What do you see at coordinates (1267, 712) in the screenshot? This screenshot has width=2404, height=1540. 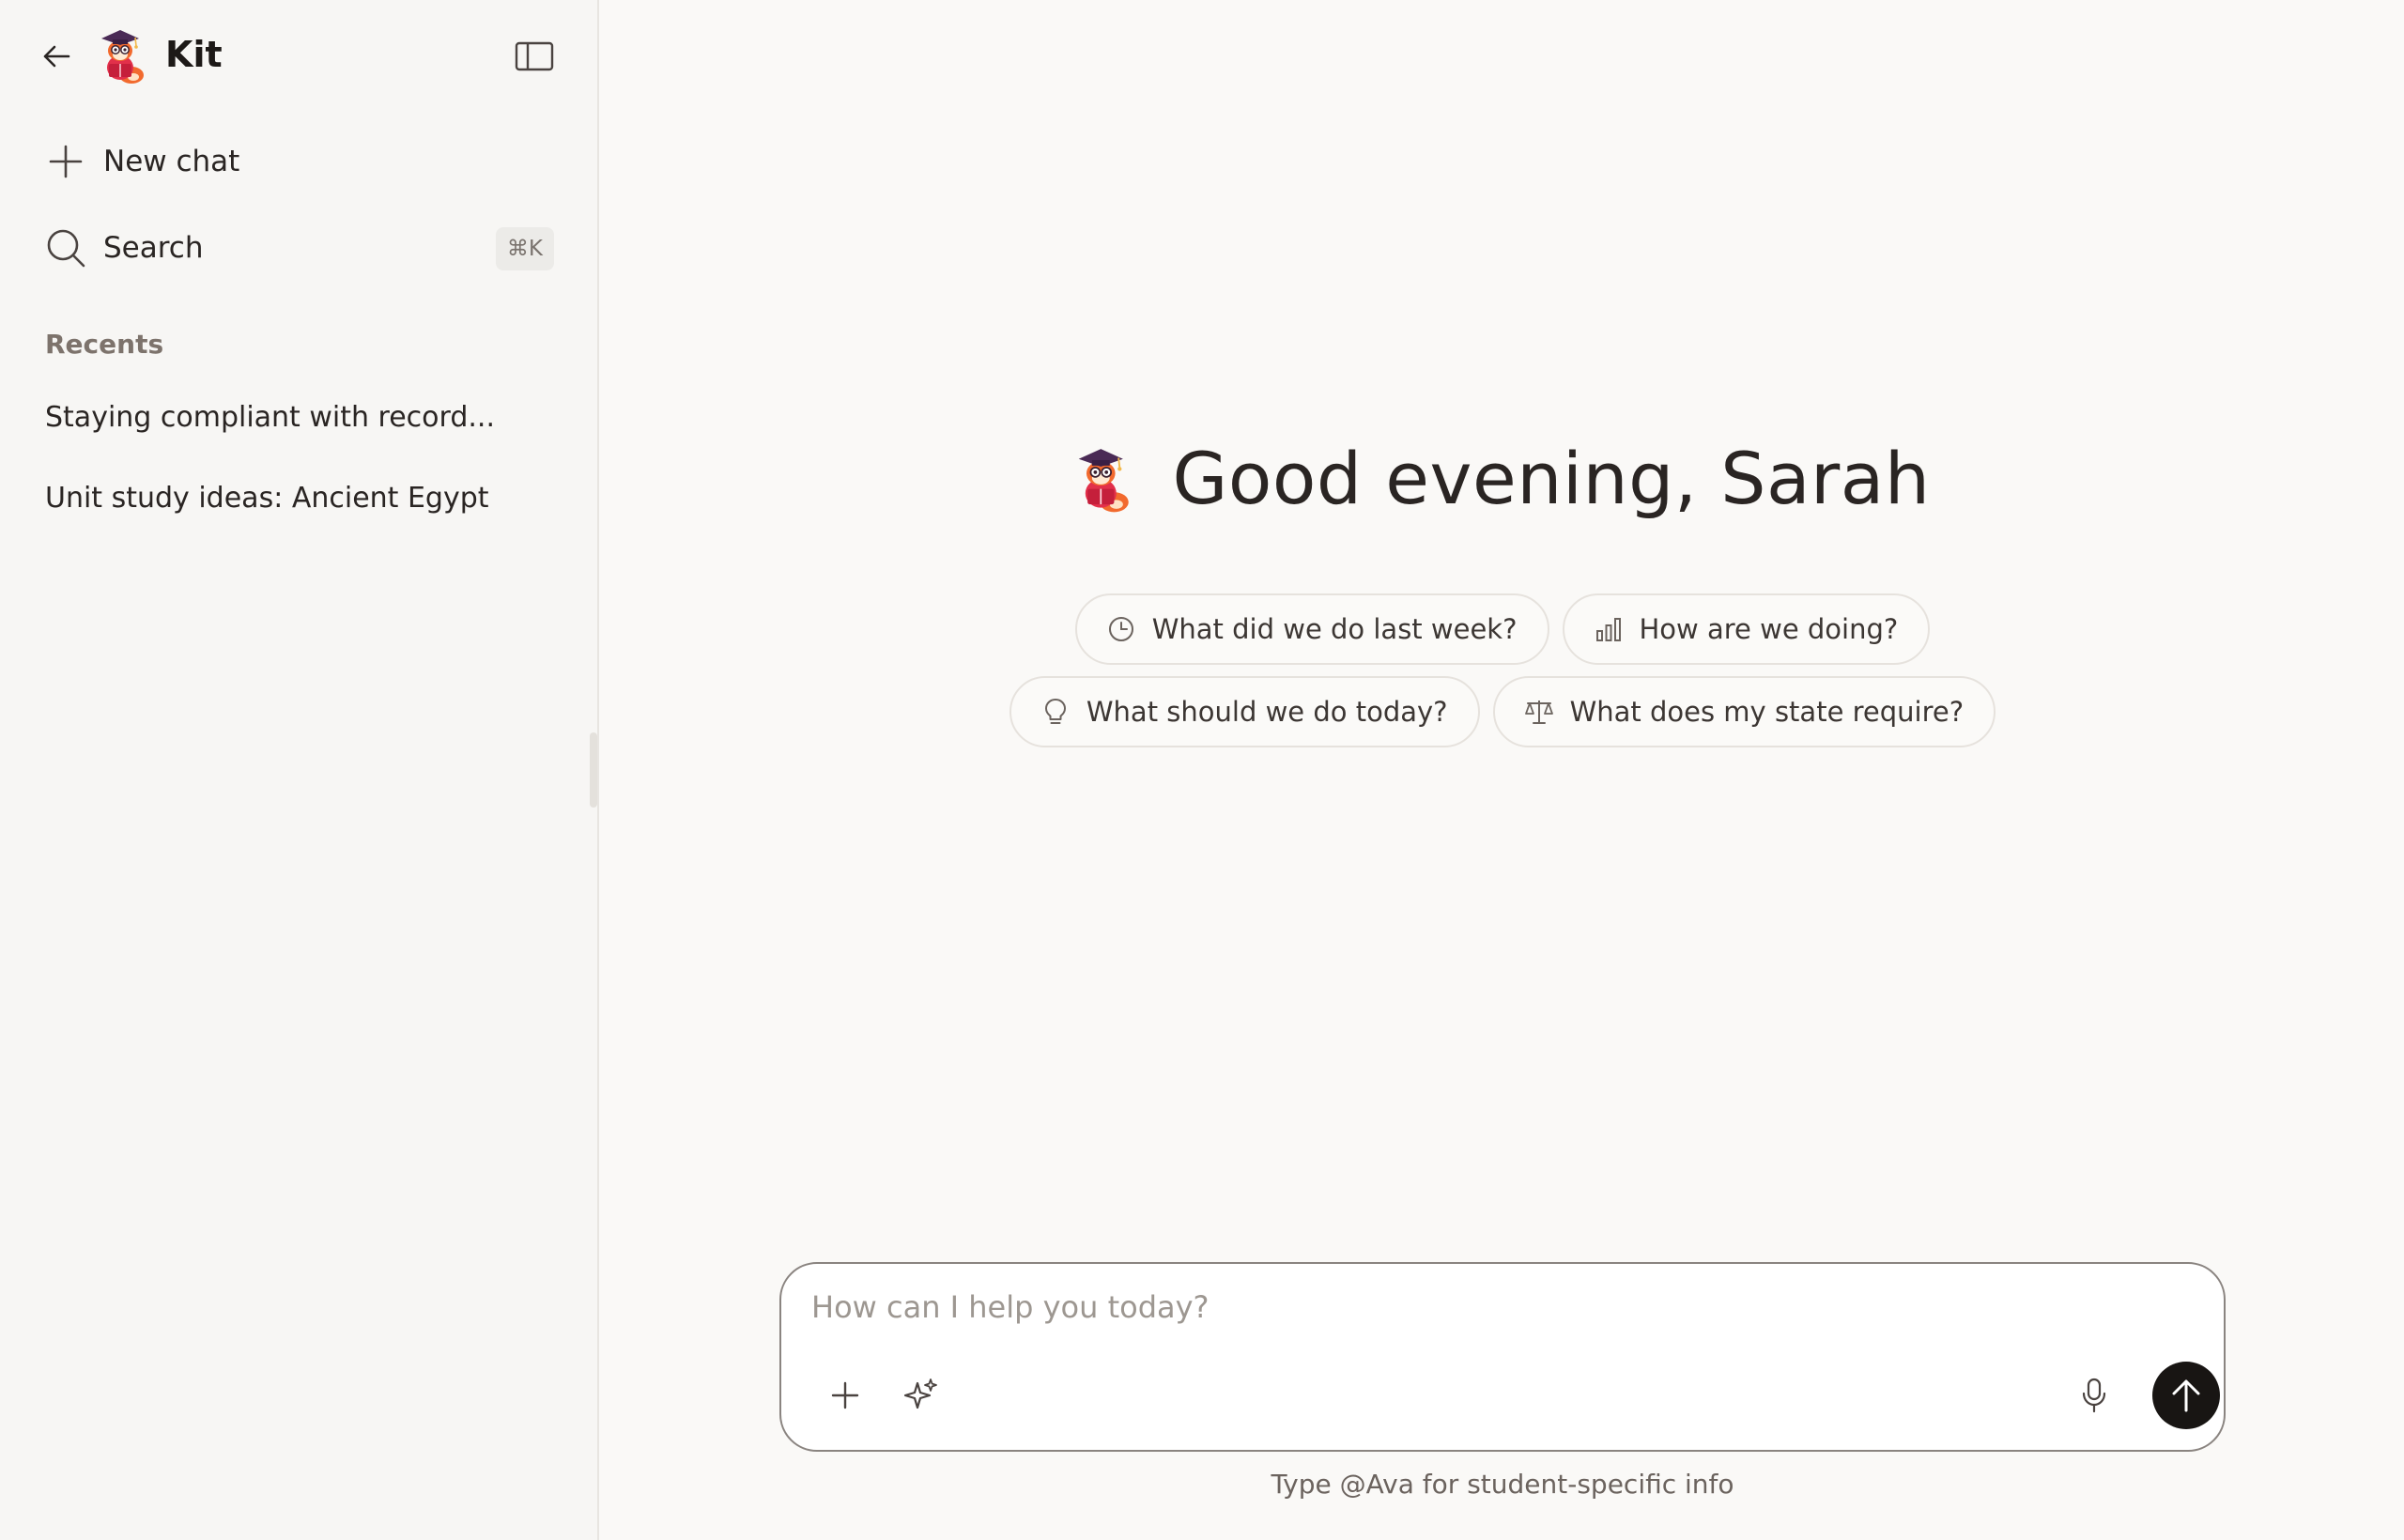 I see `suggestion-label: What should we do today?` at bounding box center [1267, 712].